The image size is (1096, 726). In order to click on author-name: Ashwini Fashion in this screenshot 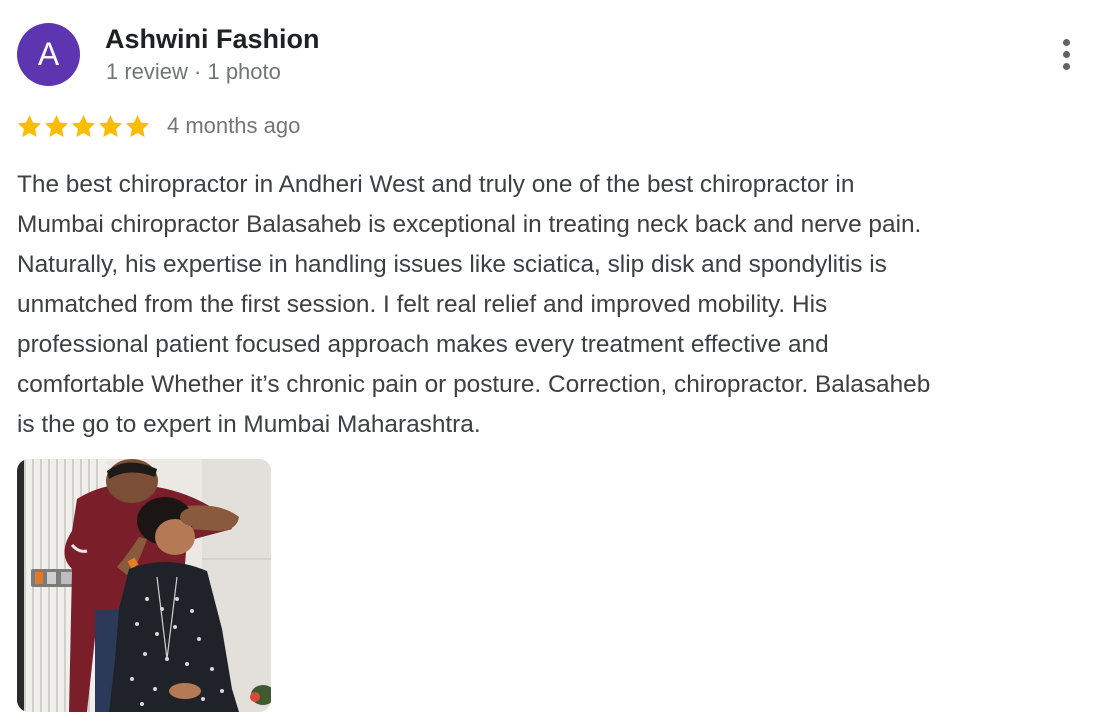, I will do `click(212, 39)`.